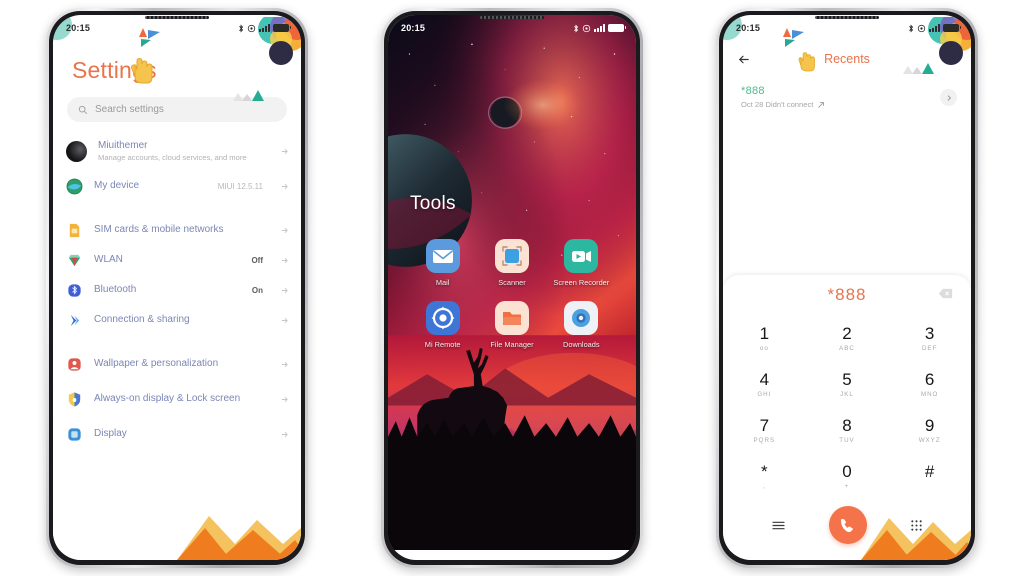 The height and width of the screenshot is (576, 1024). What do you see at coordinates (617, 28) in the screenshot?
I see `battery-icon` at bounding box center [617, 28].